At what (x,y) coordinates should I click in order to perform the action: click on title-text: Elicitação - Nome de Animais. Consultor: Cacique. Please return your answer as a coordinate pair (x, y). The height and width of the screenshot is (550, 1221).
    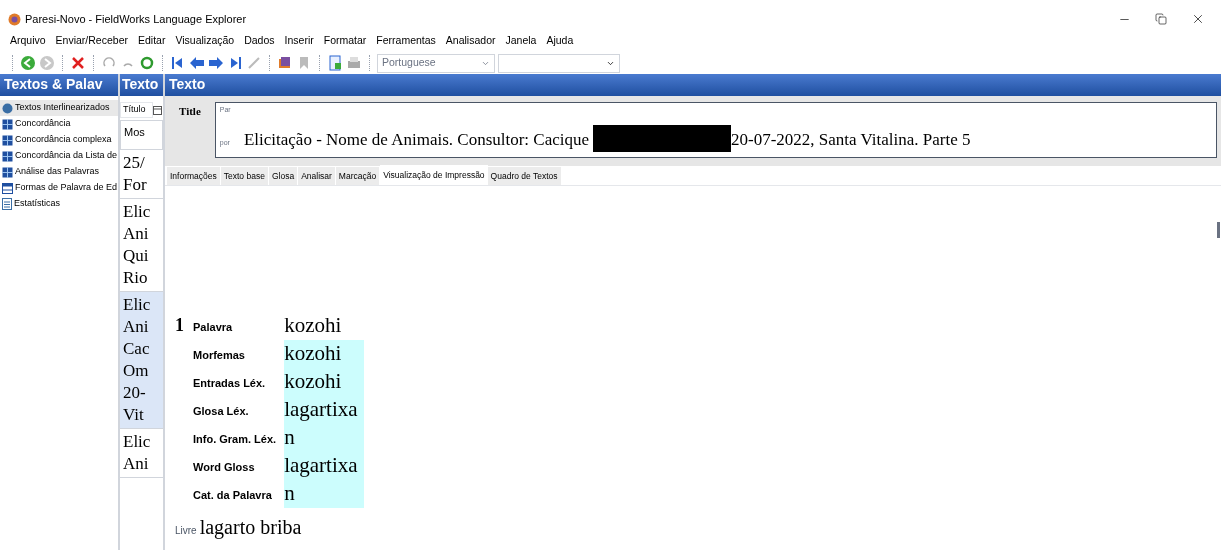
    Looking at the image, I should click on (416, 139).